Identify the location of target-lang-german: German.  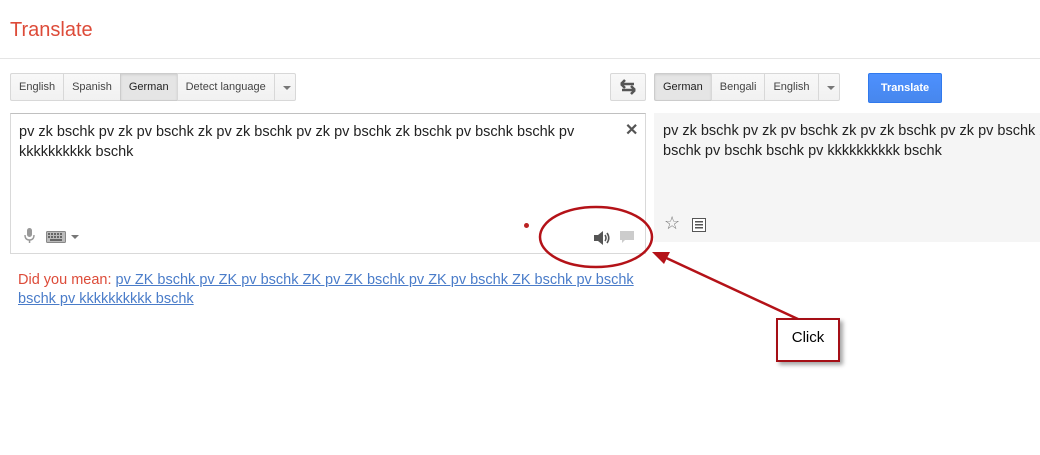
(682, 87).